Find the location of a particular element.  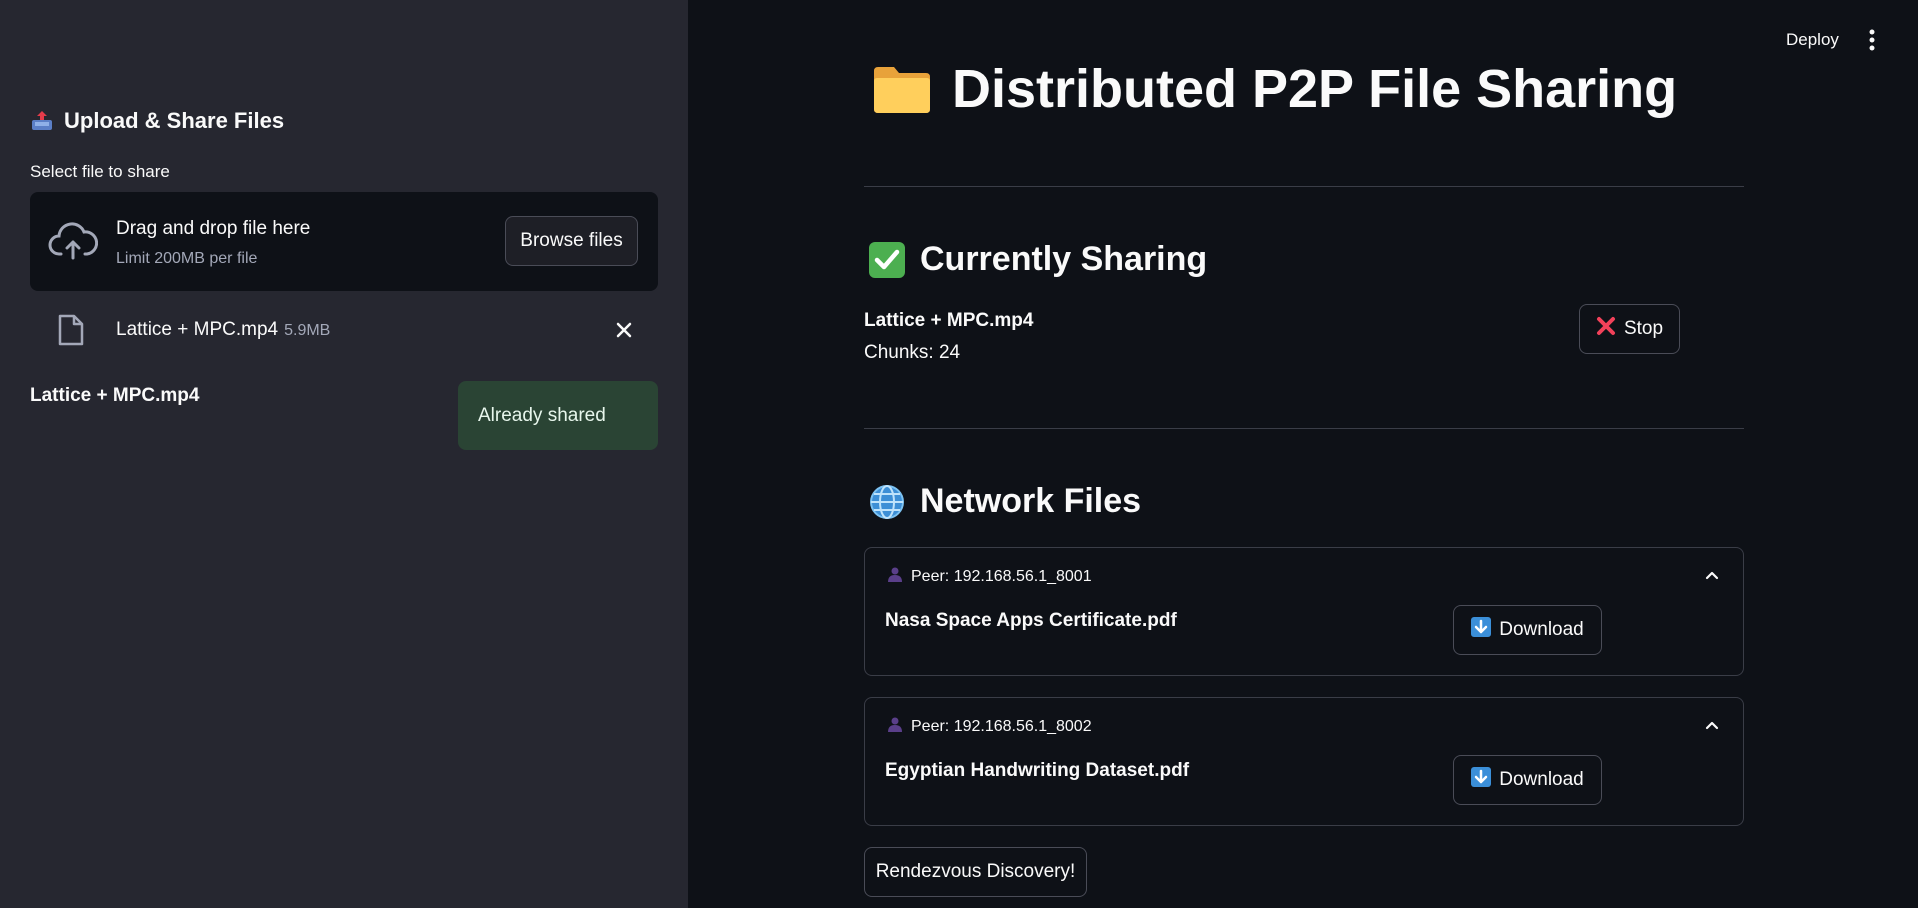

more-options-icon is located at coordinates (1872, 40).